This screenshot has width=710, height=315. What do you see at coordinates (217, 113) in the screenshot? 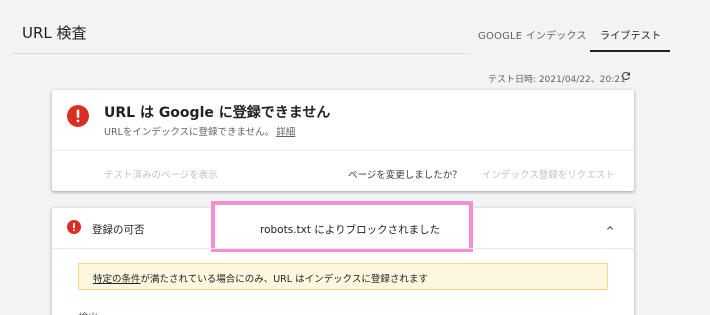
I see `status-title: URL は Google に登録できません` at bounding box center [217, 113].